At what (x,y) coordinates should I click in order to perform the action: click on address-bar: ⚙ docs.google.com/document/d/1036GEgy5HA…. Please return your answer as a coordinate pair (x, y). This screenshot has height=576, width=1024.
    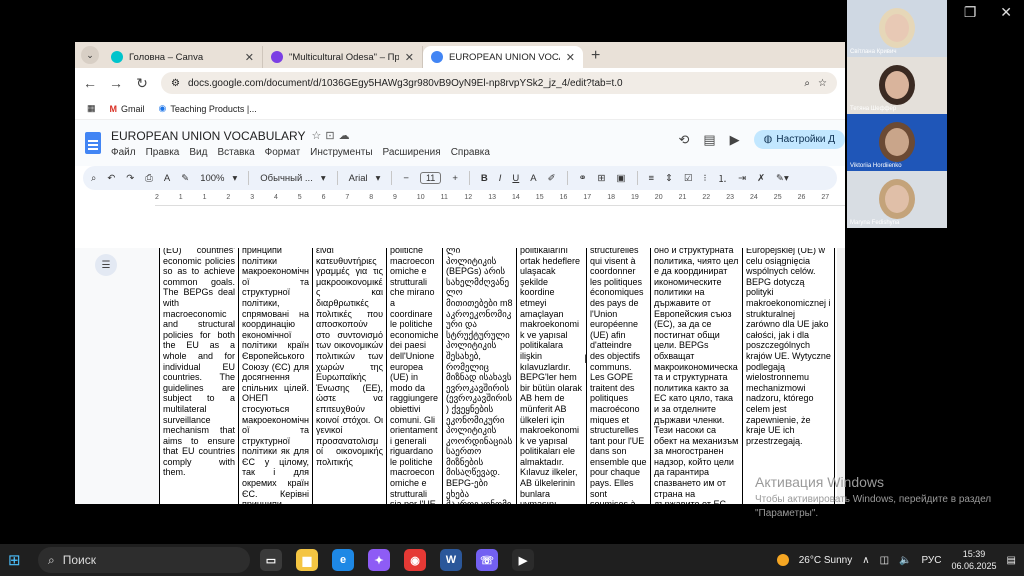
    Looking at the image, I should click on (499, 83).